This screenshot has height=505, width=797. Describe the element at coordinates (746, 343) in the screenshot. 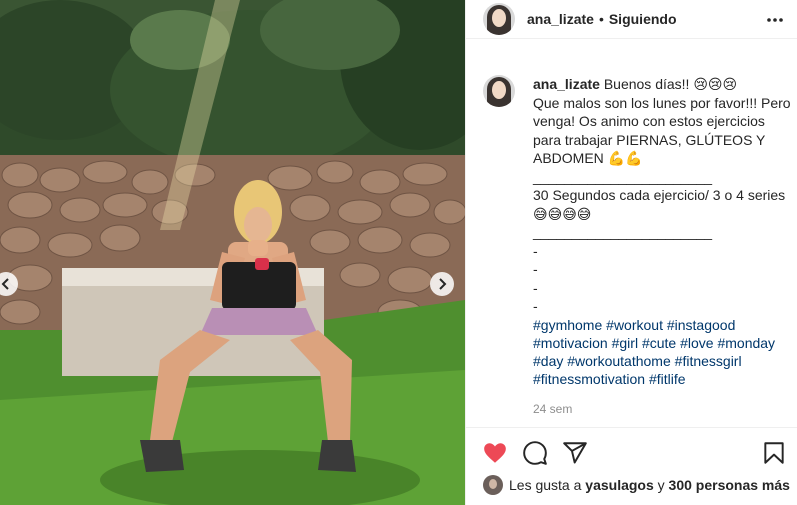

I see `hashtag: #monday` at that location.